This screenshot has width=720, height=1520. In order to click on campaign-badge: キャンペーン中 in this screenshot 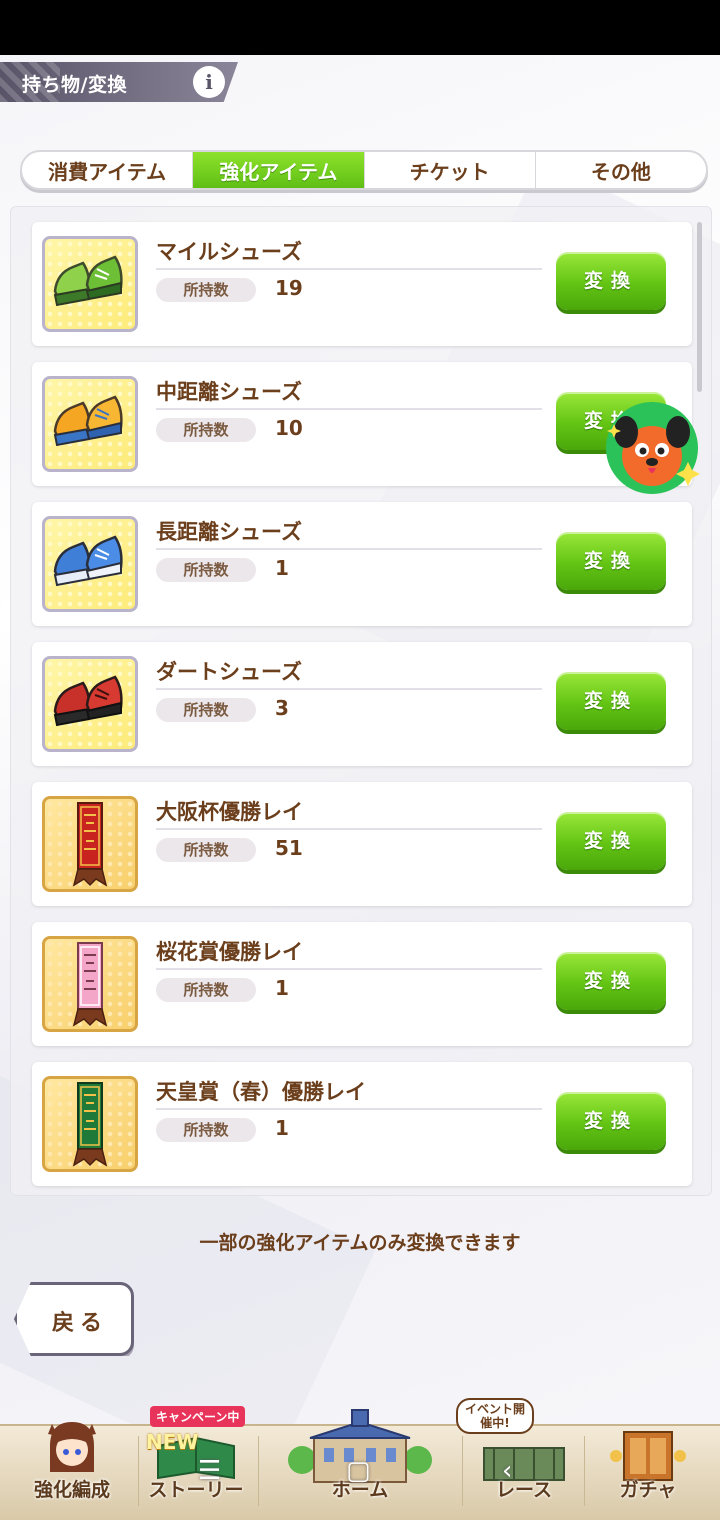, I will do `click(198, 1416)`.